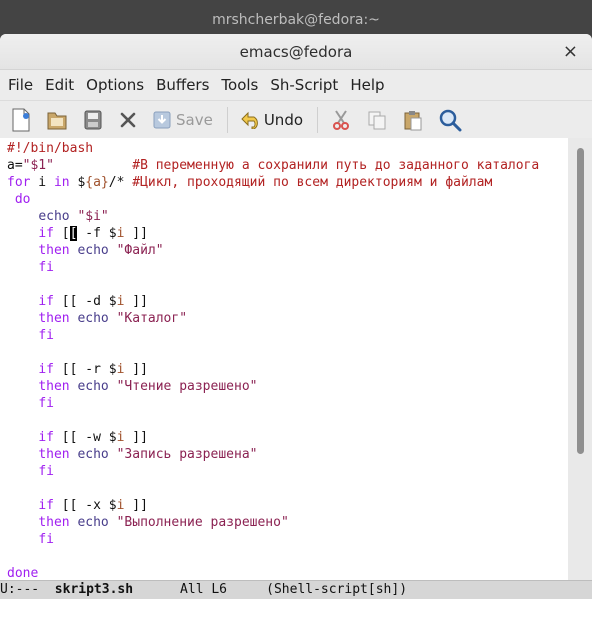 This screenshot has width=592, height=617. I want to click on window-title: emacs@fedora, so click(296, 52).